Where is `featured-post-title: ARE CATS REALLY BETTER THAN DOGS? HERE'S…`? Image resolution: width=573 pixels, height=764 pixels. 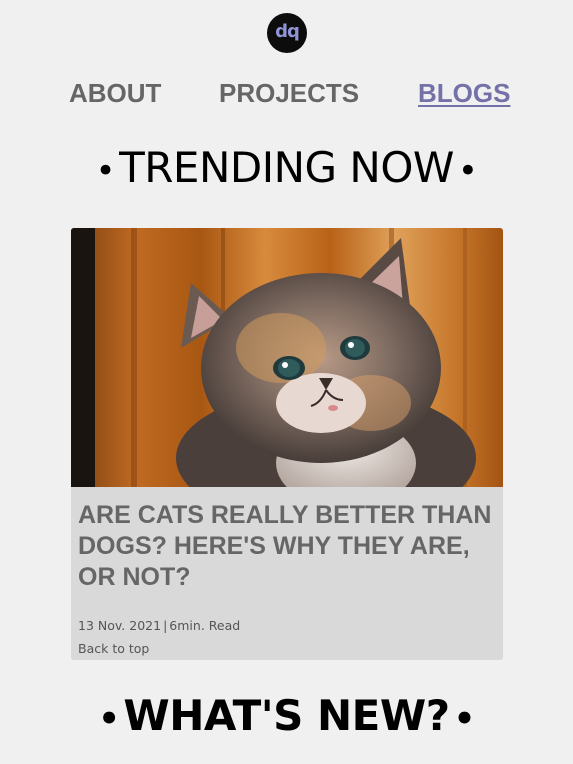
featured-post-title: ARE CATS REALLY BETTER THAN DOGS? HERE'S… is located at coordinates (288, 546).